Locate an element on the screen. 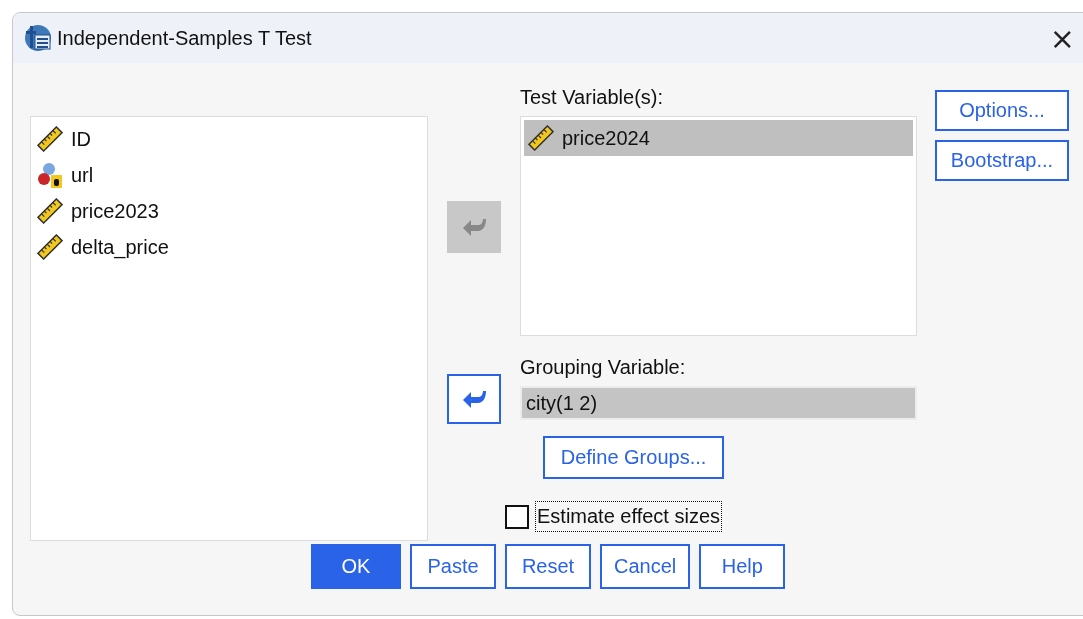 Image resolution: width=1083 pixels, height=619 pixels. variable-name: delta_price is located at coordinates (120, 247).